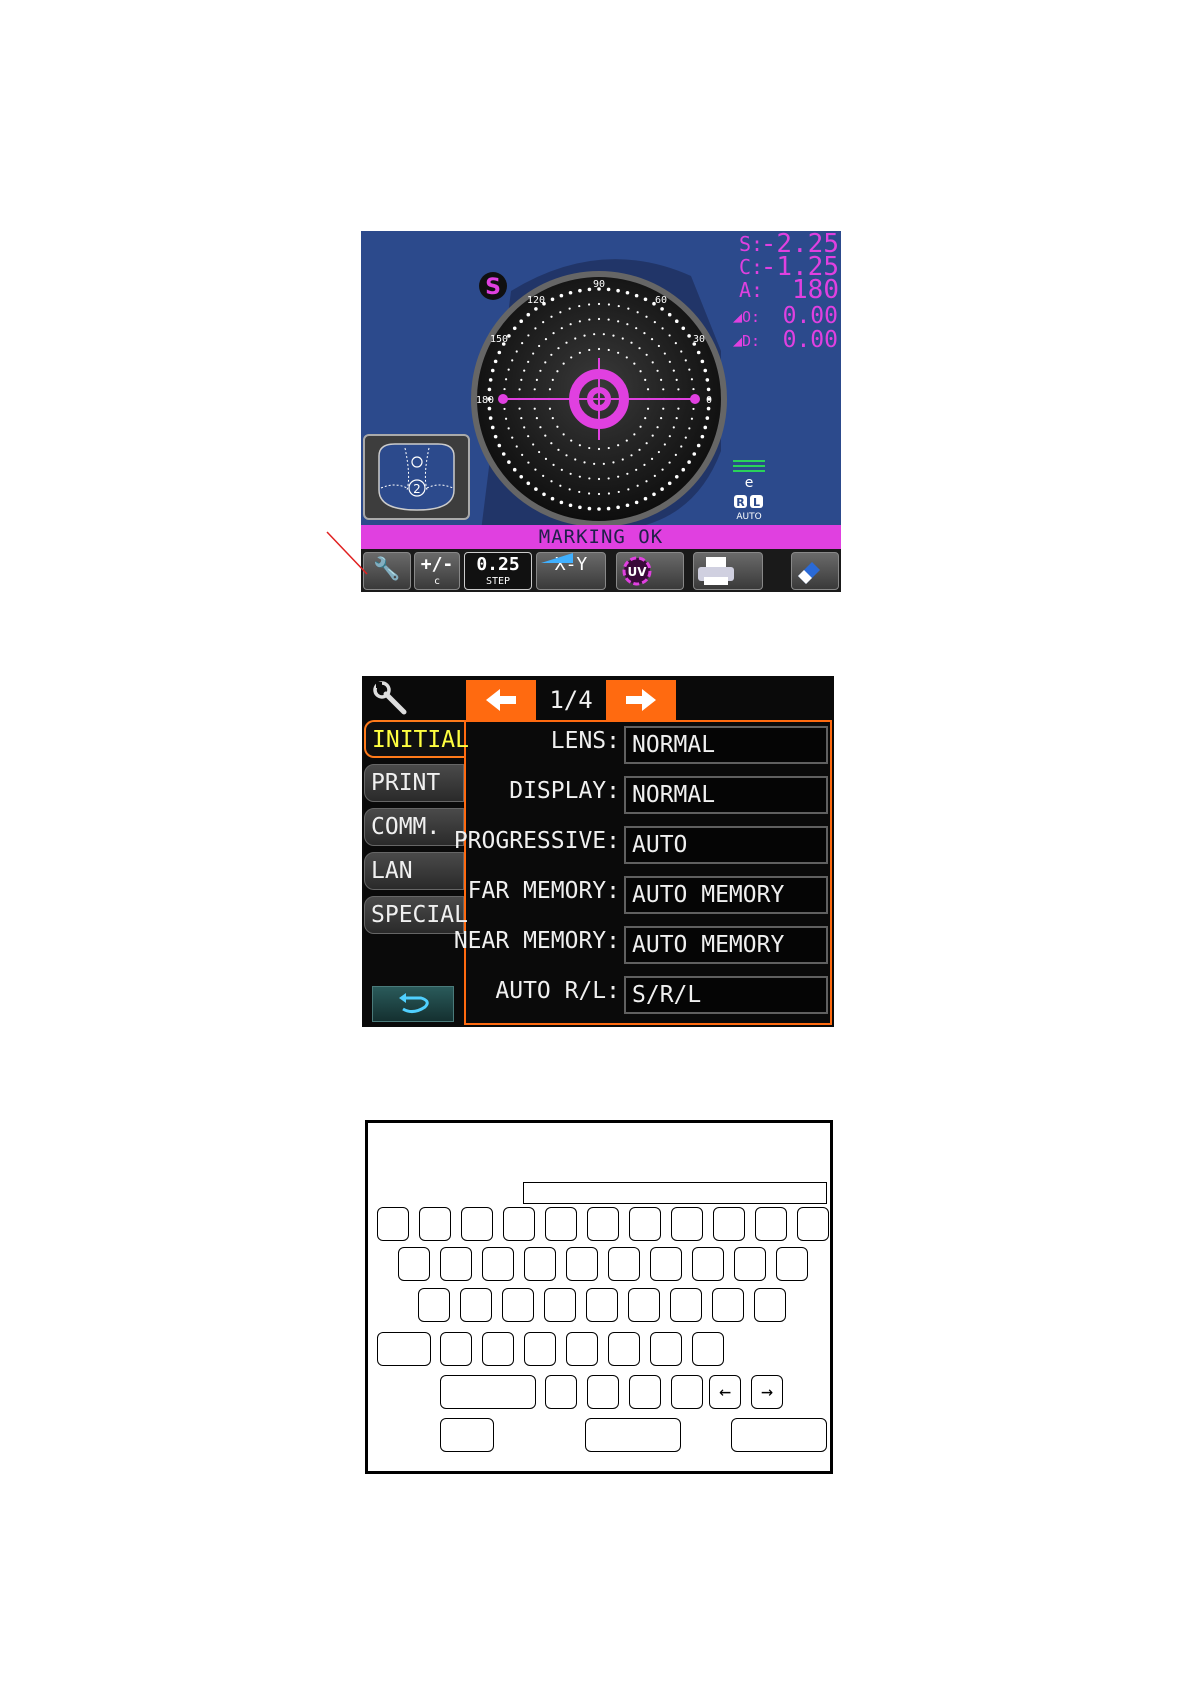  I want to click on cursor-left-key: ←, so click(725, 1392).